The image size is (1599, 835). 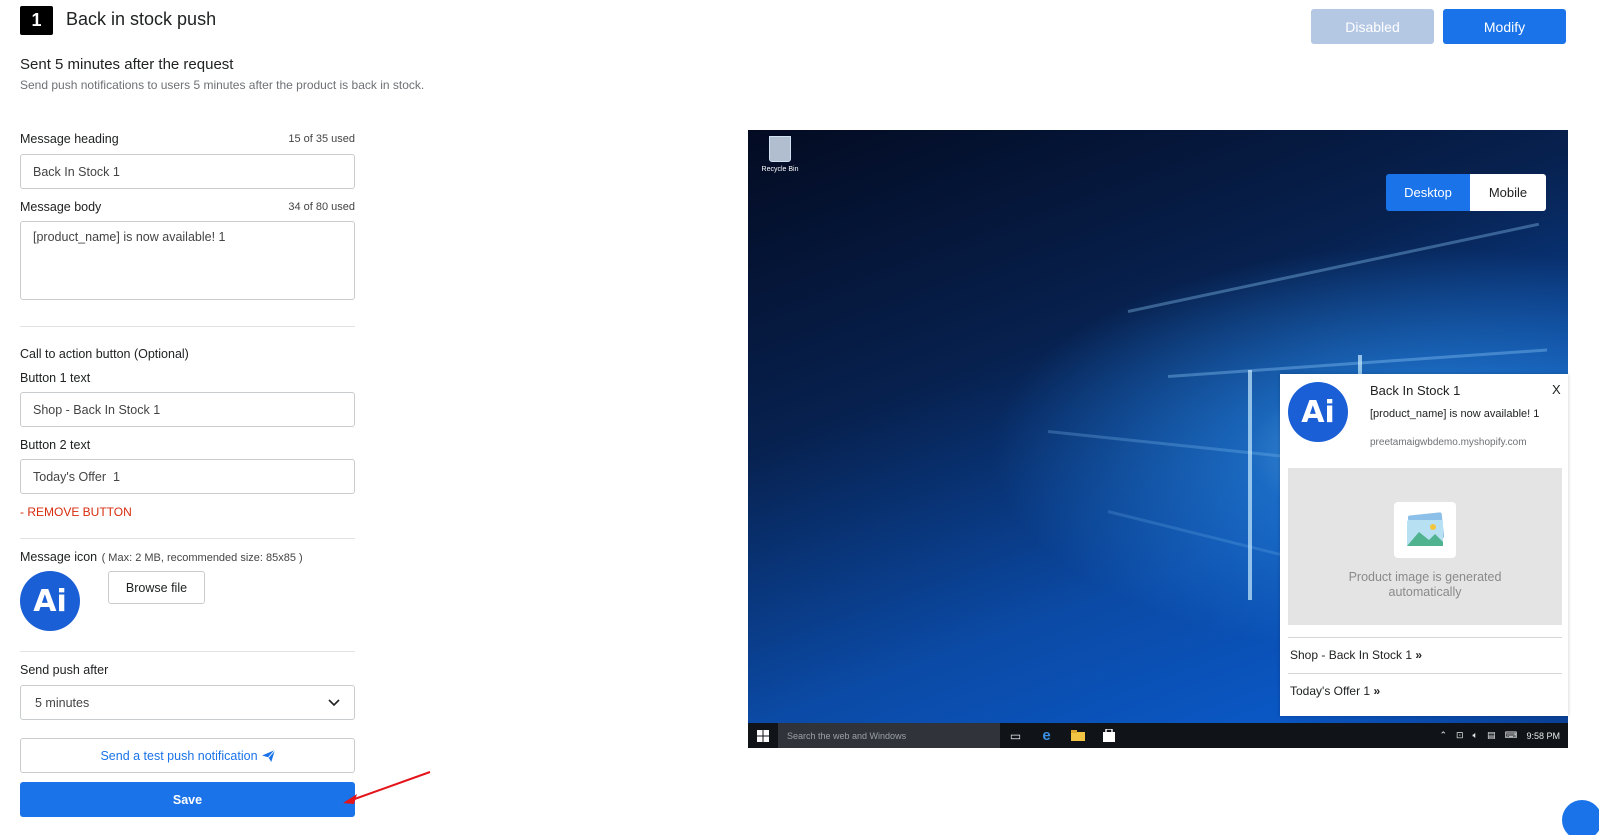 I want to click on tab-mobile: Mobile, so click(x=1508, y=192).